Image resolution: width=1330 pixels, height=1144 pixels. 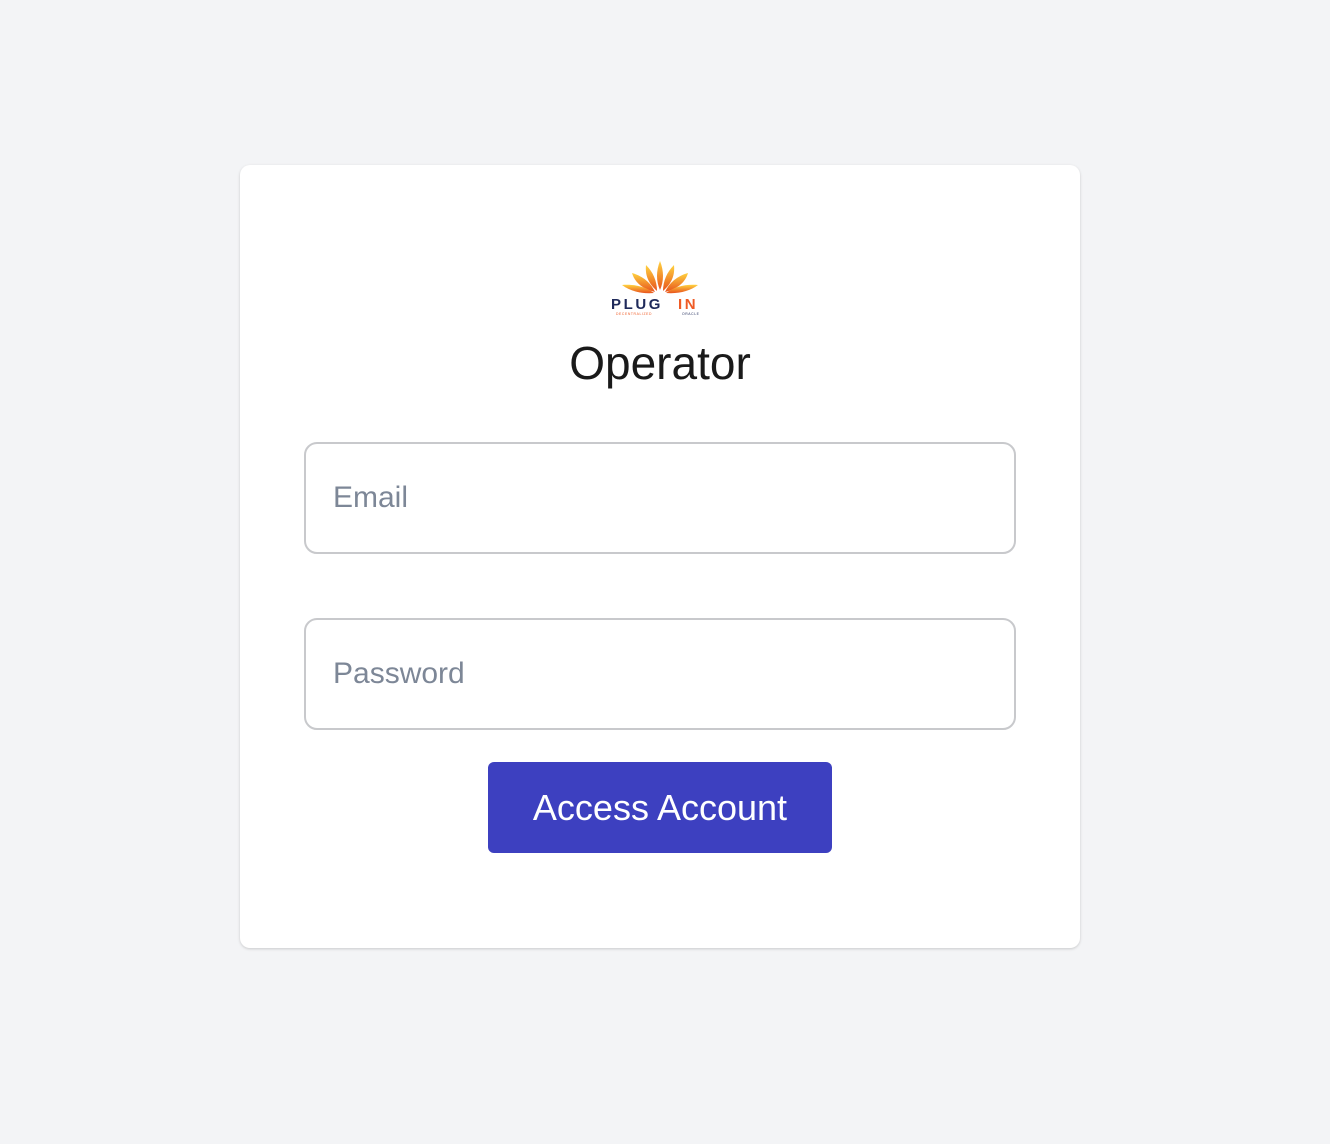 I want to click on plugin-logo: PLUG IN DECENTRALIZED ORACLE, so click(x=660, y=288).